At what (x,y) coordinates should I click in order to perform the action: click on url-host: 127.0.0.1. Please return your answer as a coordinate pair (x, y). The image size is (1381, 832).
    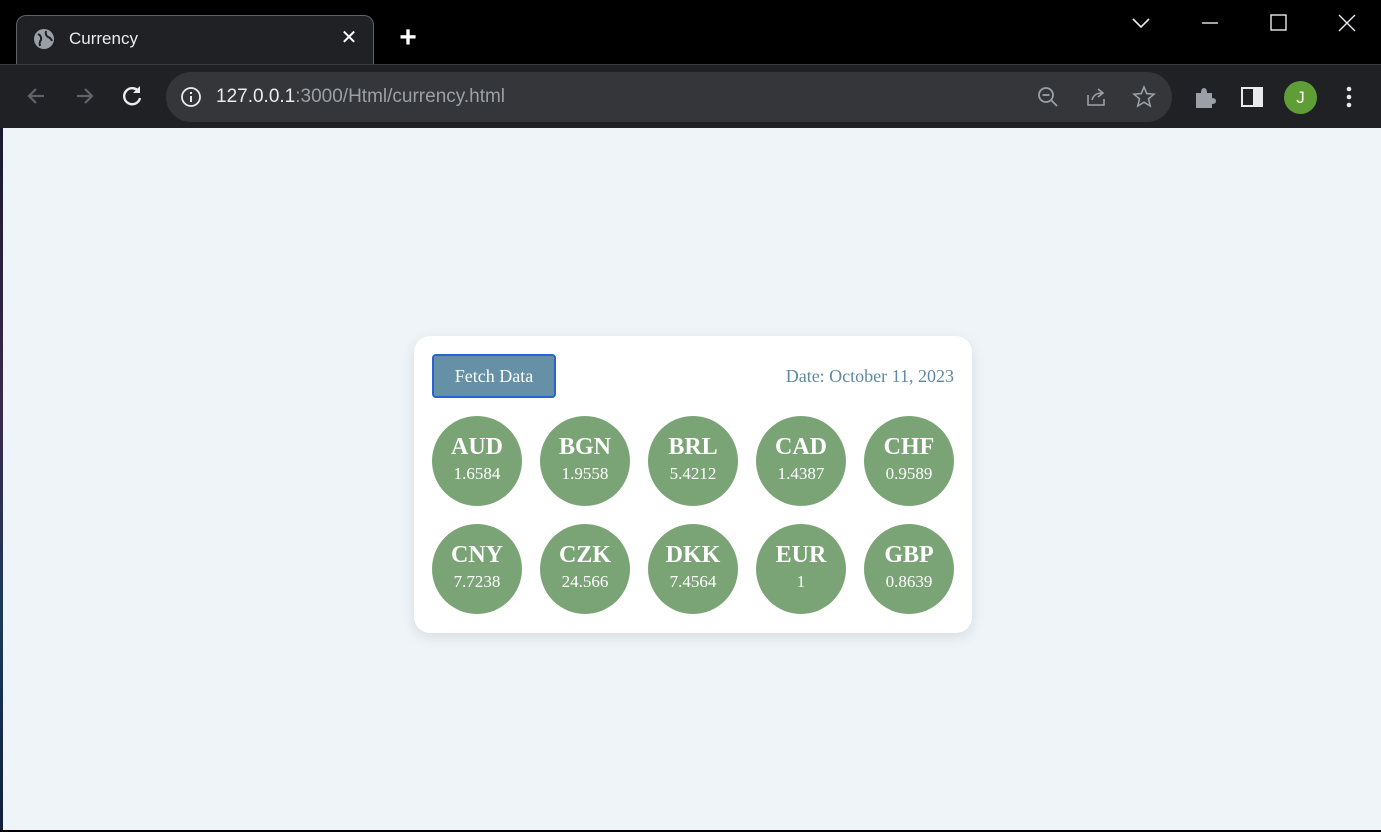
    Looking at the image, I should click on (256, 96).